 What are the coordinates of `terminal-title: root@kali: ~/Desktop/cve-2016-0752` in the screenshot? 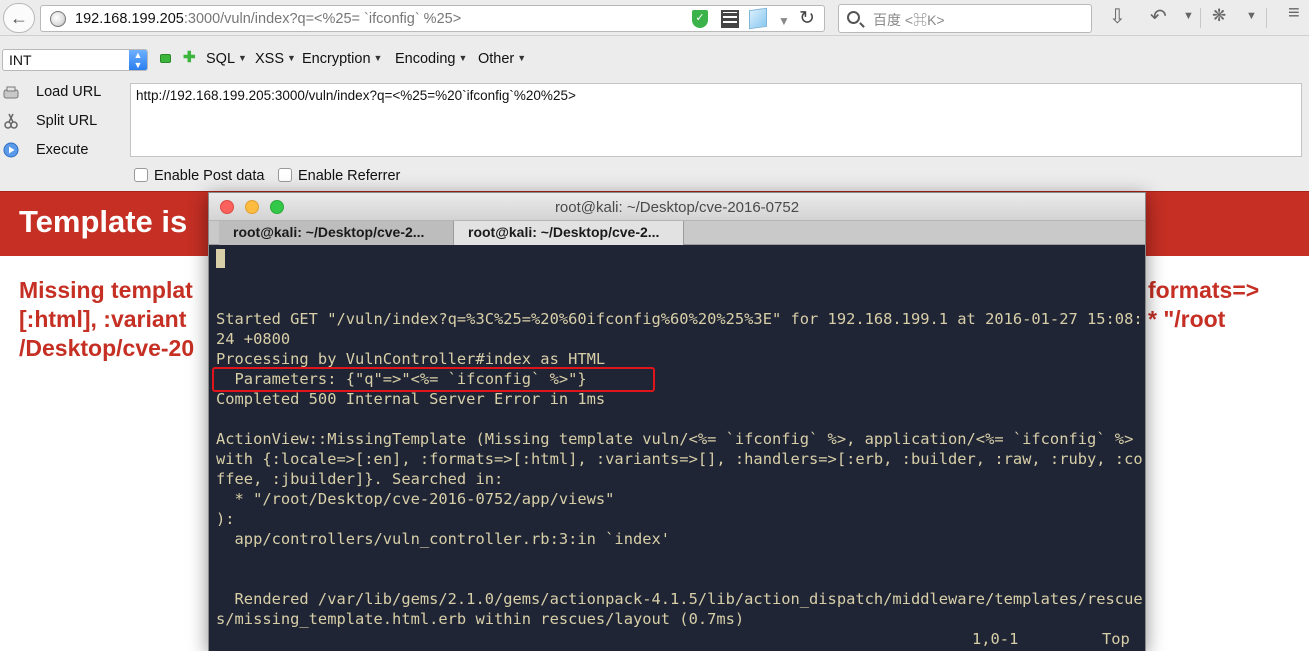 It's located at (677, 207).